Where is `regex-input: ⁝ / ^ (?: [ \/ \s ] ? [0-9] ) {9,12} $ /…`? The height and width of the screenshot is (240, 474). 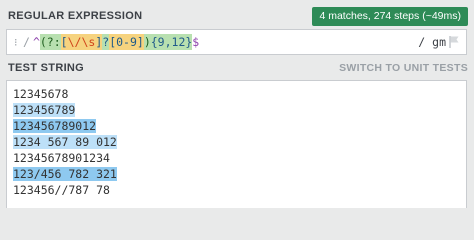 regex-input: ⁝ / ^ (?: [ \/ \s ] ? [0-9] ) {9,12} $ /… is located at coordinates (236, 42).